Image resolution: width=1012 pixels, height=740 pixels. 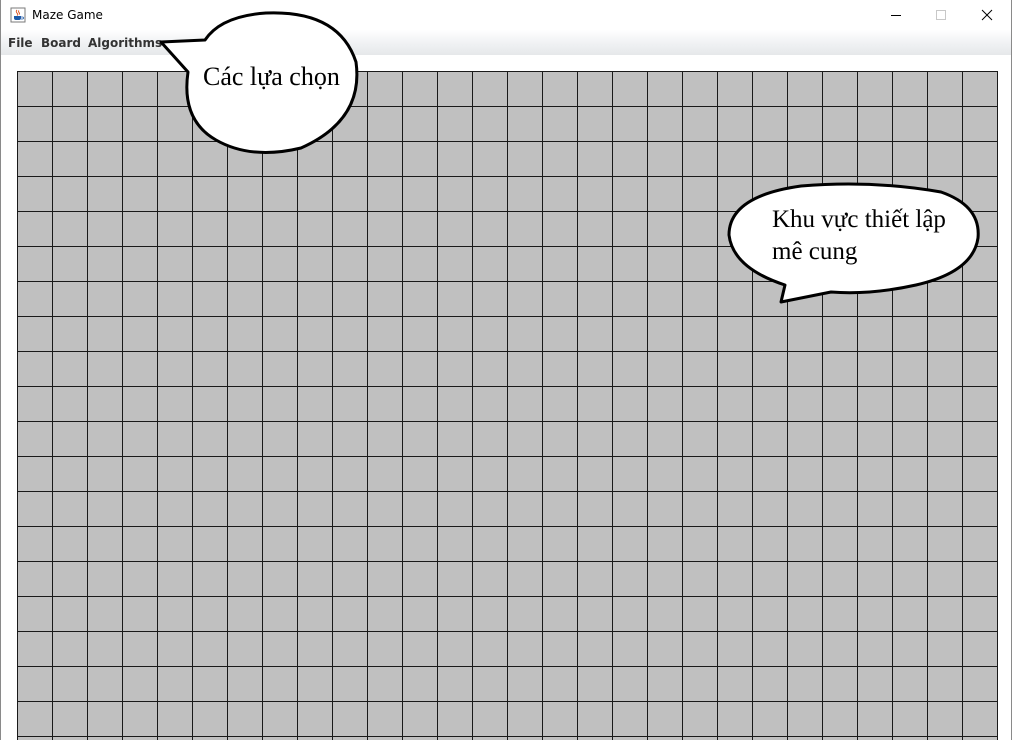 I want to click on menu-callout-text: Các lựa chọn, so click(x=271, y=76).